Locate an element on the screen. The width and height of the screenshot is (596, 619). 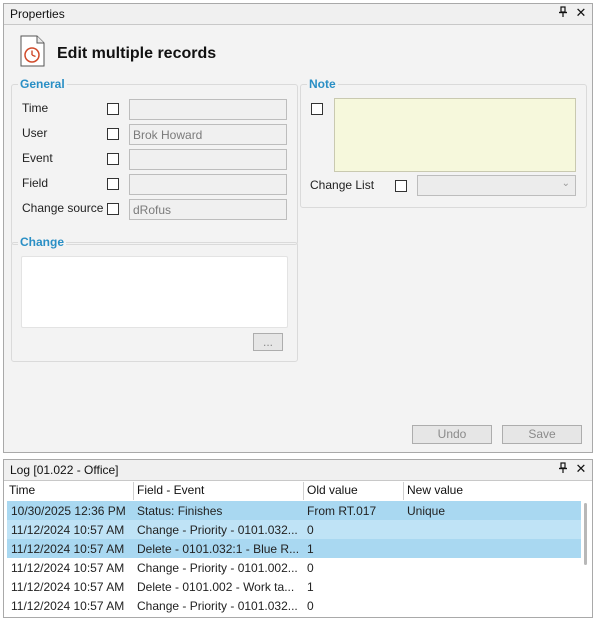
user-field: Brok Howard is located at coordinates (208, 134).